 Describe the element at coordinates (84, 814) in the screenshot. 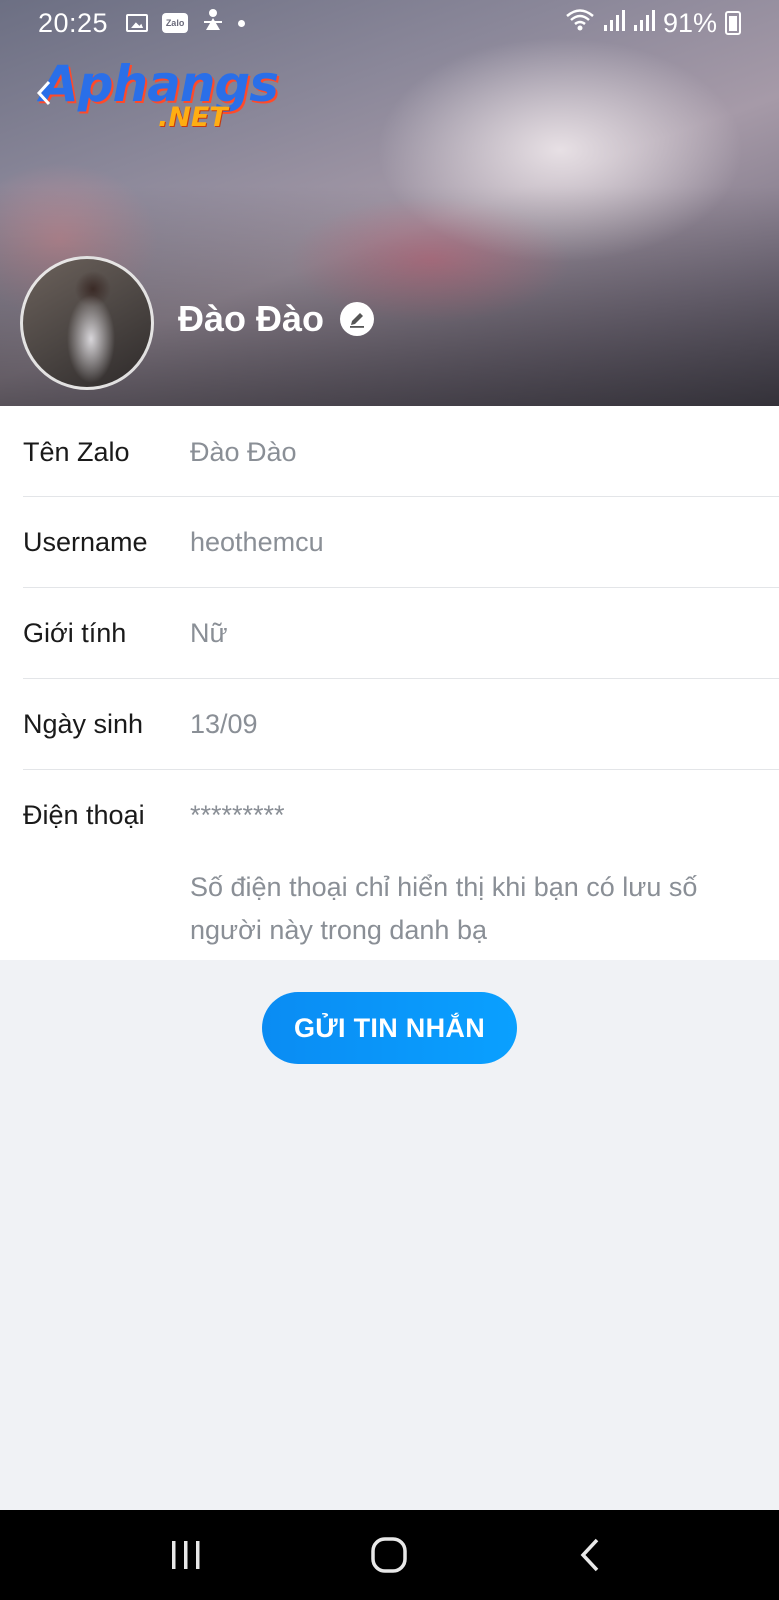

I see `info-label: Điện thoại` at that location.